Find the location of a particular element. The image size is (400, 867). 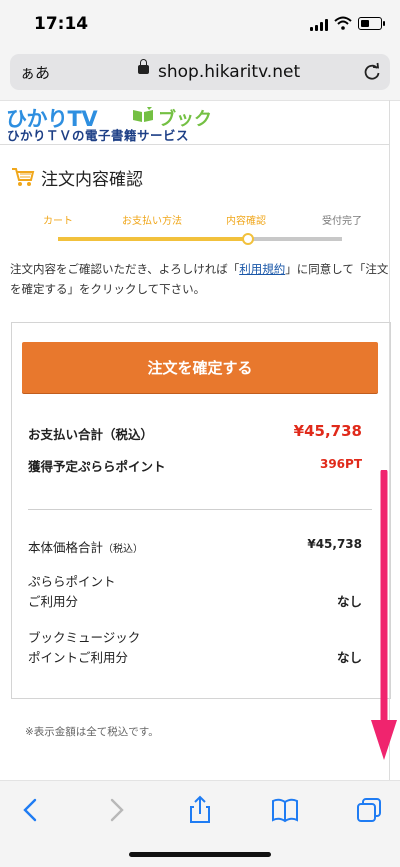

step-payment: お支払い方法 is located at coordinates (152, 221).